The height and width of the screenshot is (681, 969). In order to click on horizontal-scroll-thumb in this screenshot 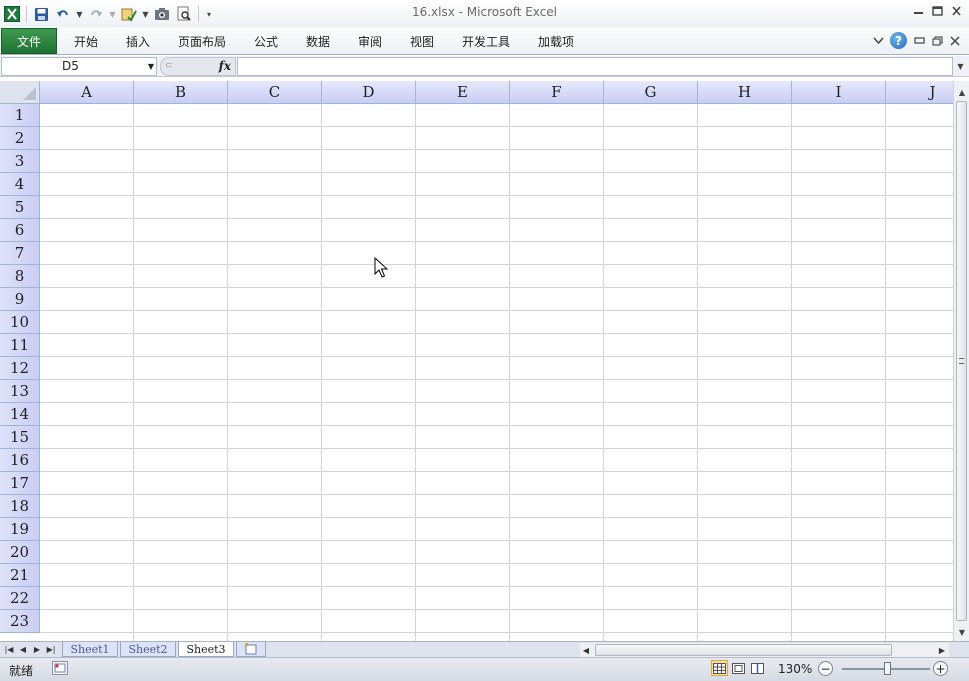, I will do `click(743, 650)`.